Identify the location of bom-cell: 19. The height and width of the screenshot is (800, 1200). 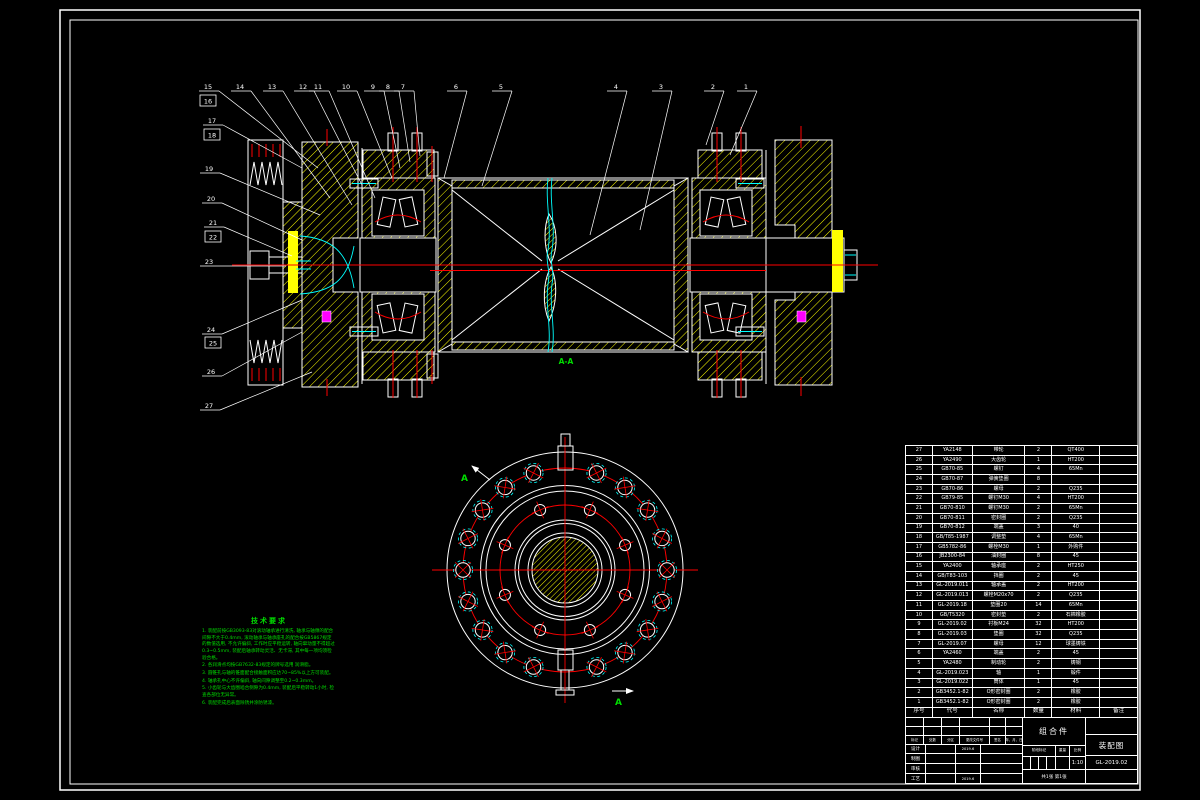
(919, 528).